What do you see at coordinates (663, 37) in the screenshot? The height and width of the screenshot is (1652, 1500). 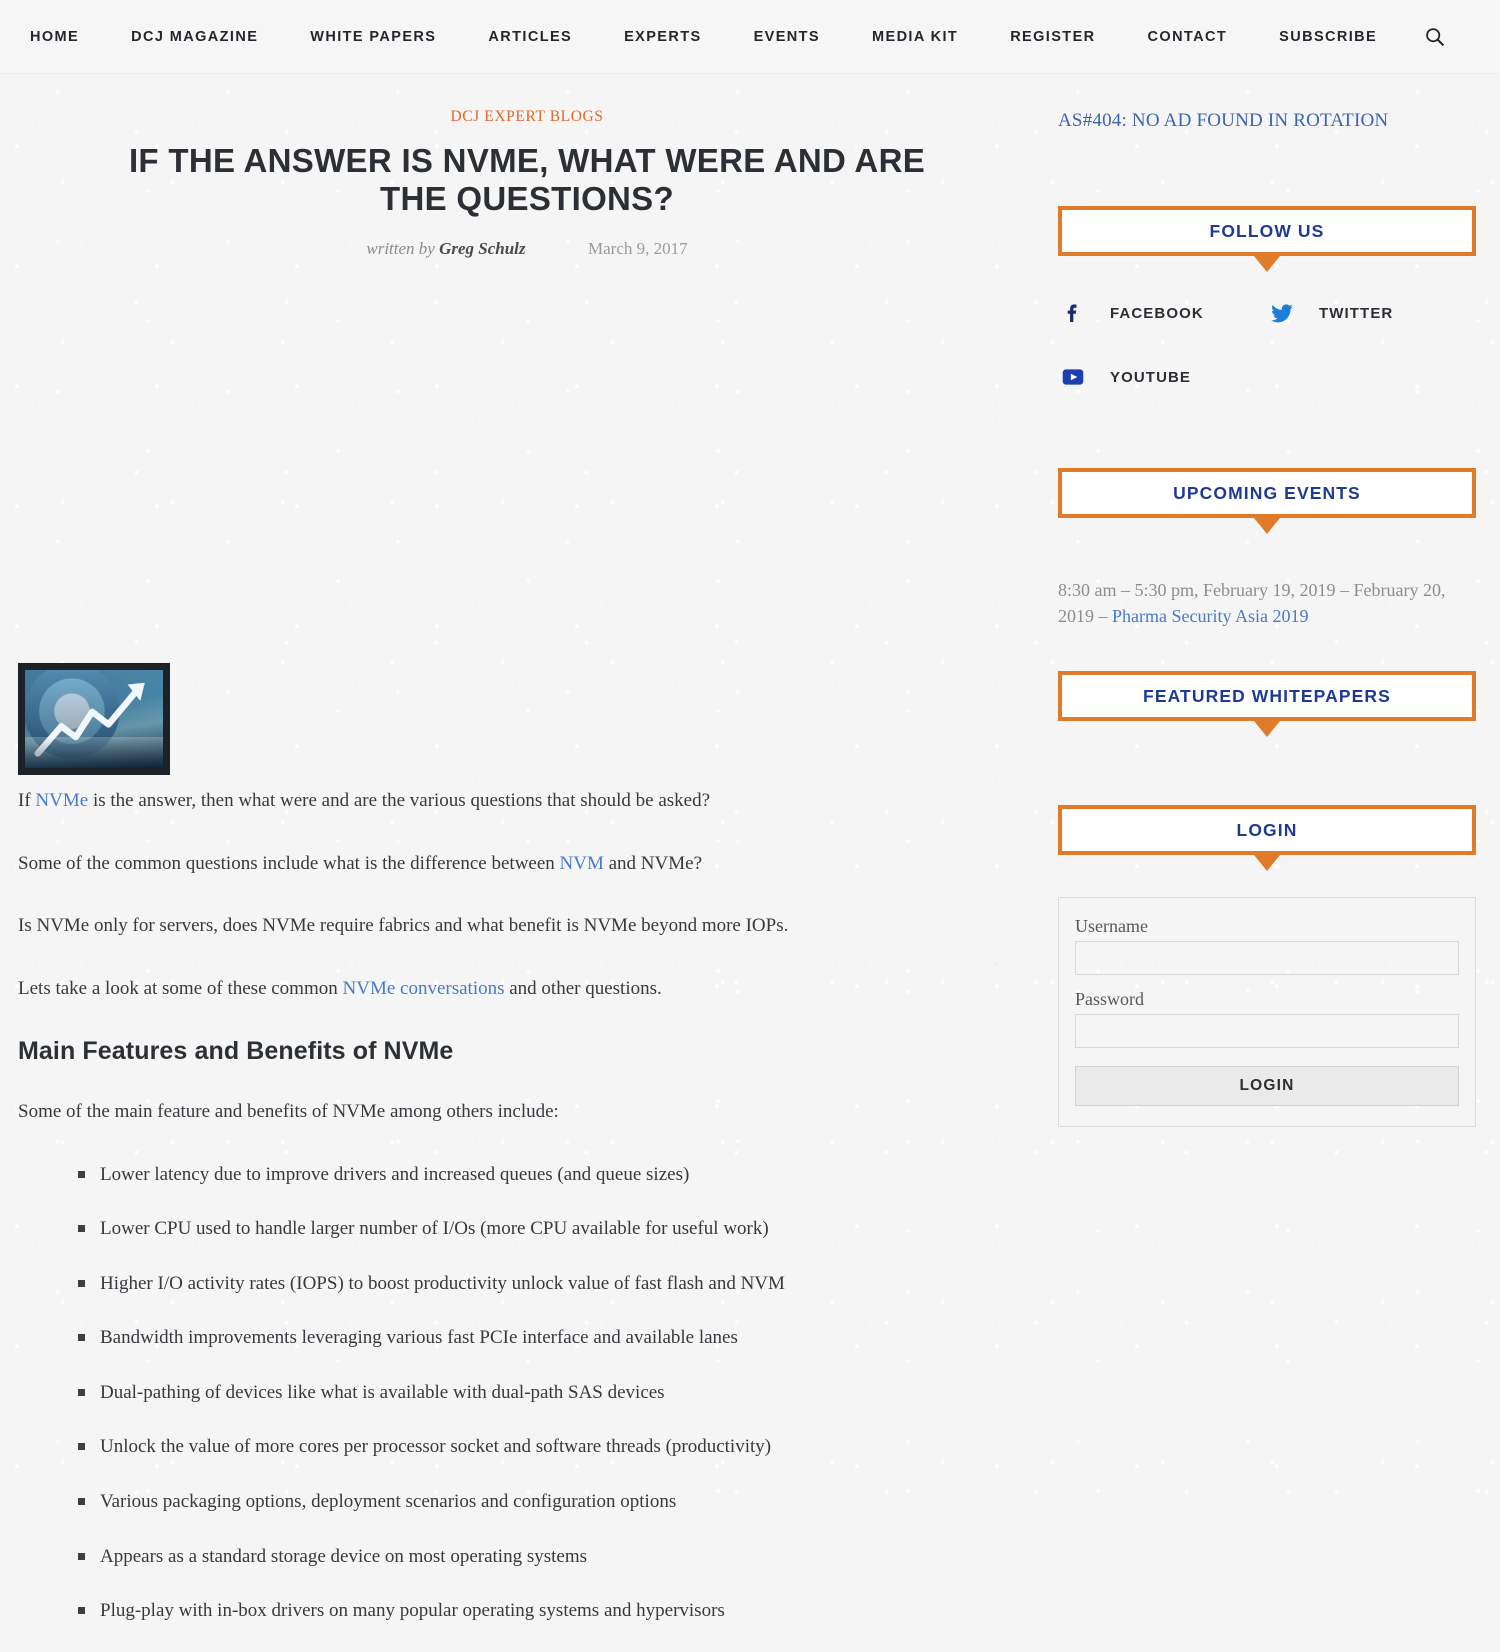 I see `nav-item-experts: EXPERTS` at bounding box center [663, 37].